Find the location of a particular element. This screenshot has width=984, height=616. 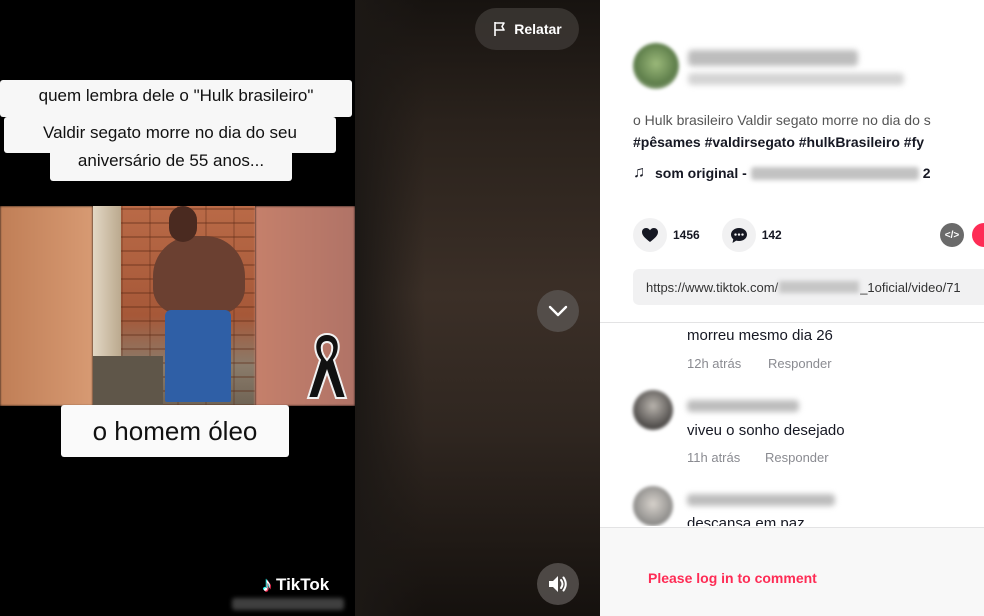

heart-icon is located at coordinates (650, 235).